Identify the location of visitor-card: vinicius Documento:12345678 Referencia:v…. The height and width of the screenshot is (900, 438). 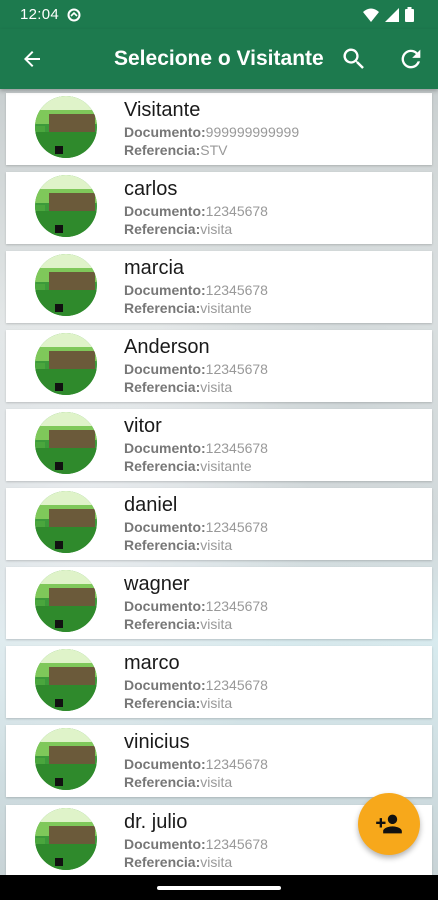
(219, 761).